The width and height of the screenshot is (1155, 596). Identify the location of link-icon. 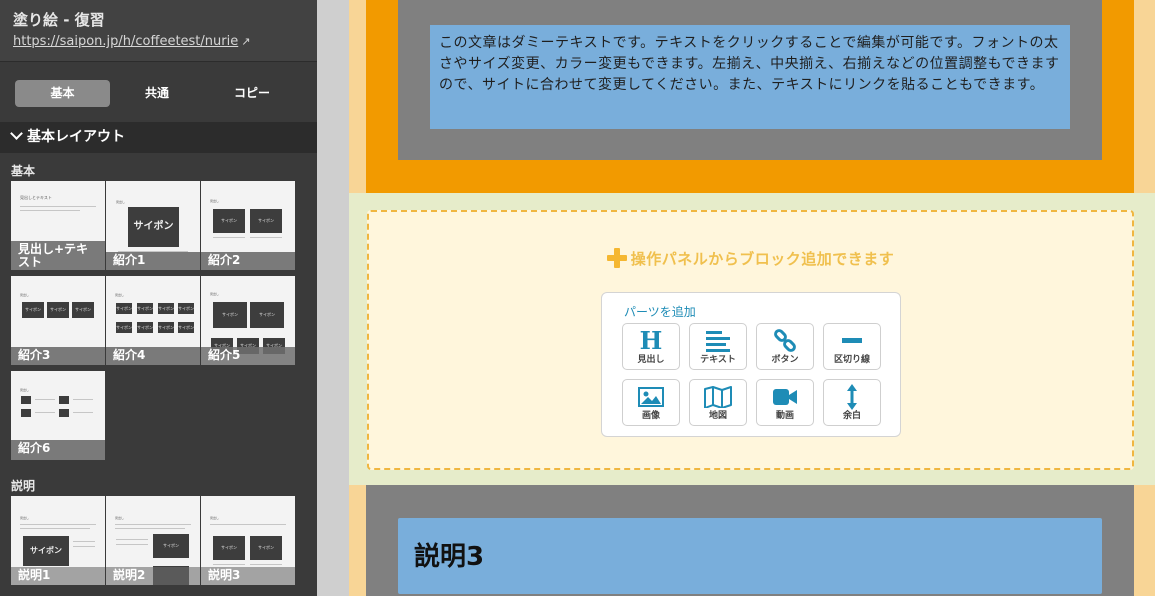
(785, 341).